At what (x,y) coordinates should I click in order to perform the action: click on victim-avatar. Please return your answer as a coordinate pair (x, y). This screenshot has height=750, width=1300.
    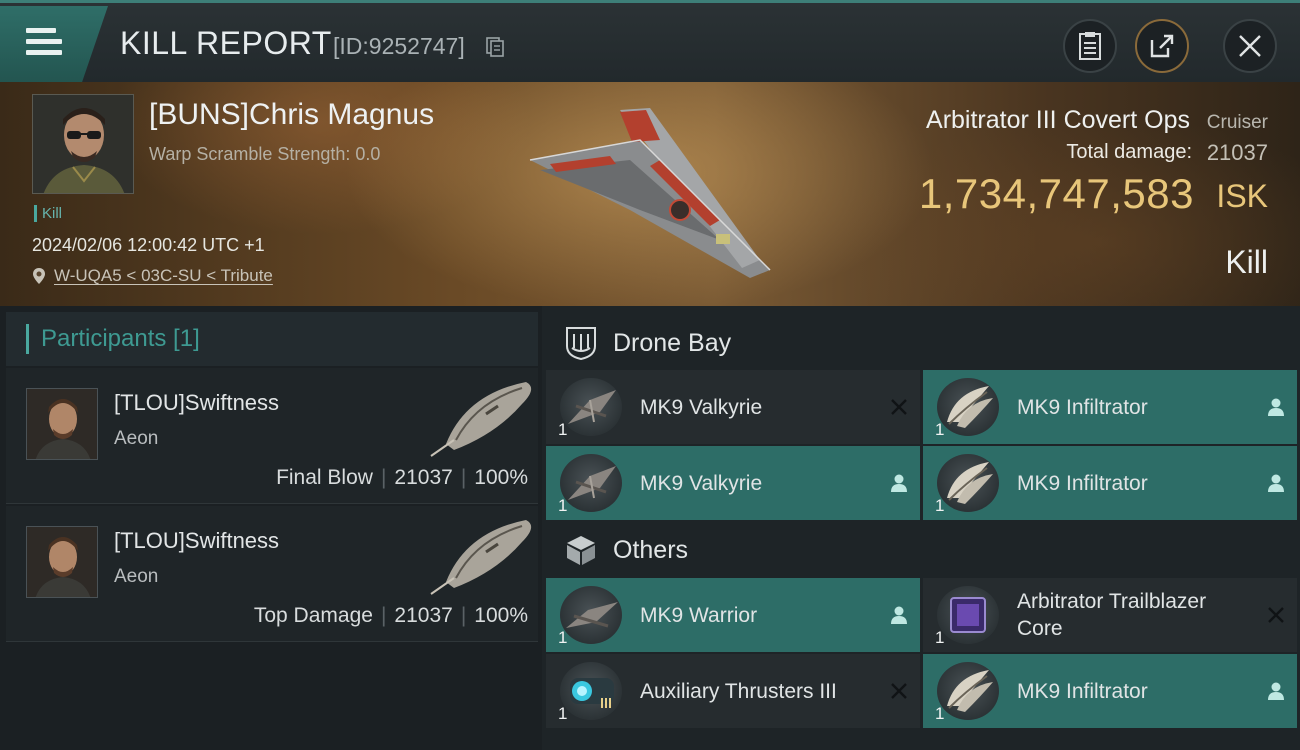
    Looking at the image, I should click on (83, 144).